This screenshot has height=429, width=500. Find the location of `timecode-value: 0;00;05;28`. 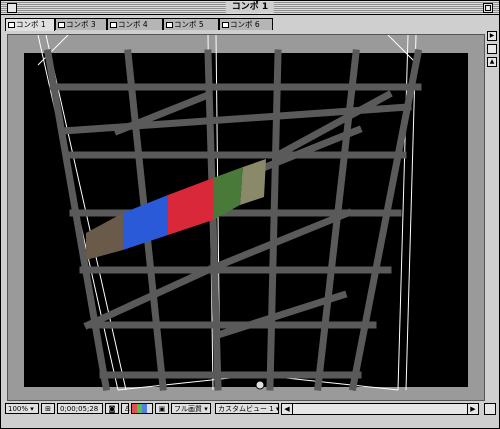

timecode-value: 0;00;05;28 is located at coordinates (79, 409).